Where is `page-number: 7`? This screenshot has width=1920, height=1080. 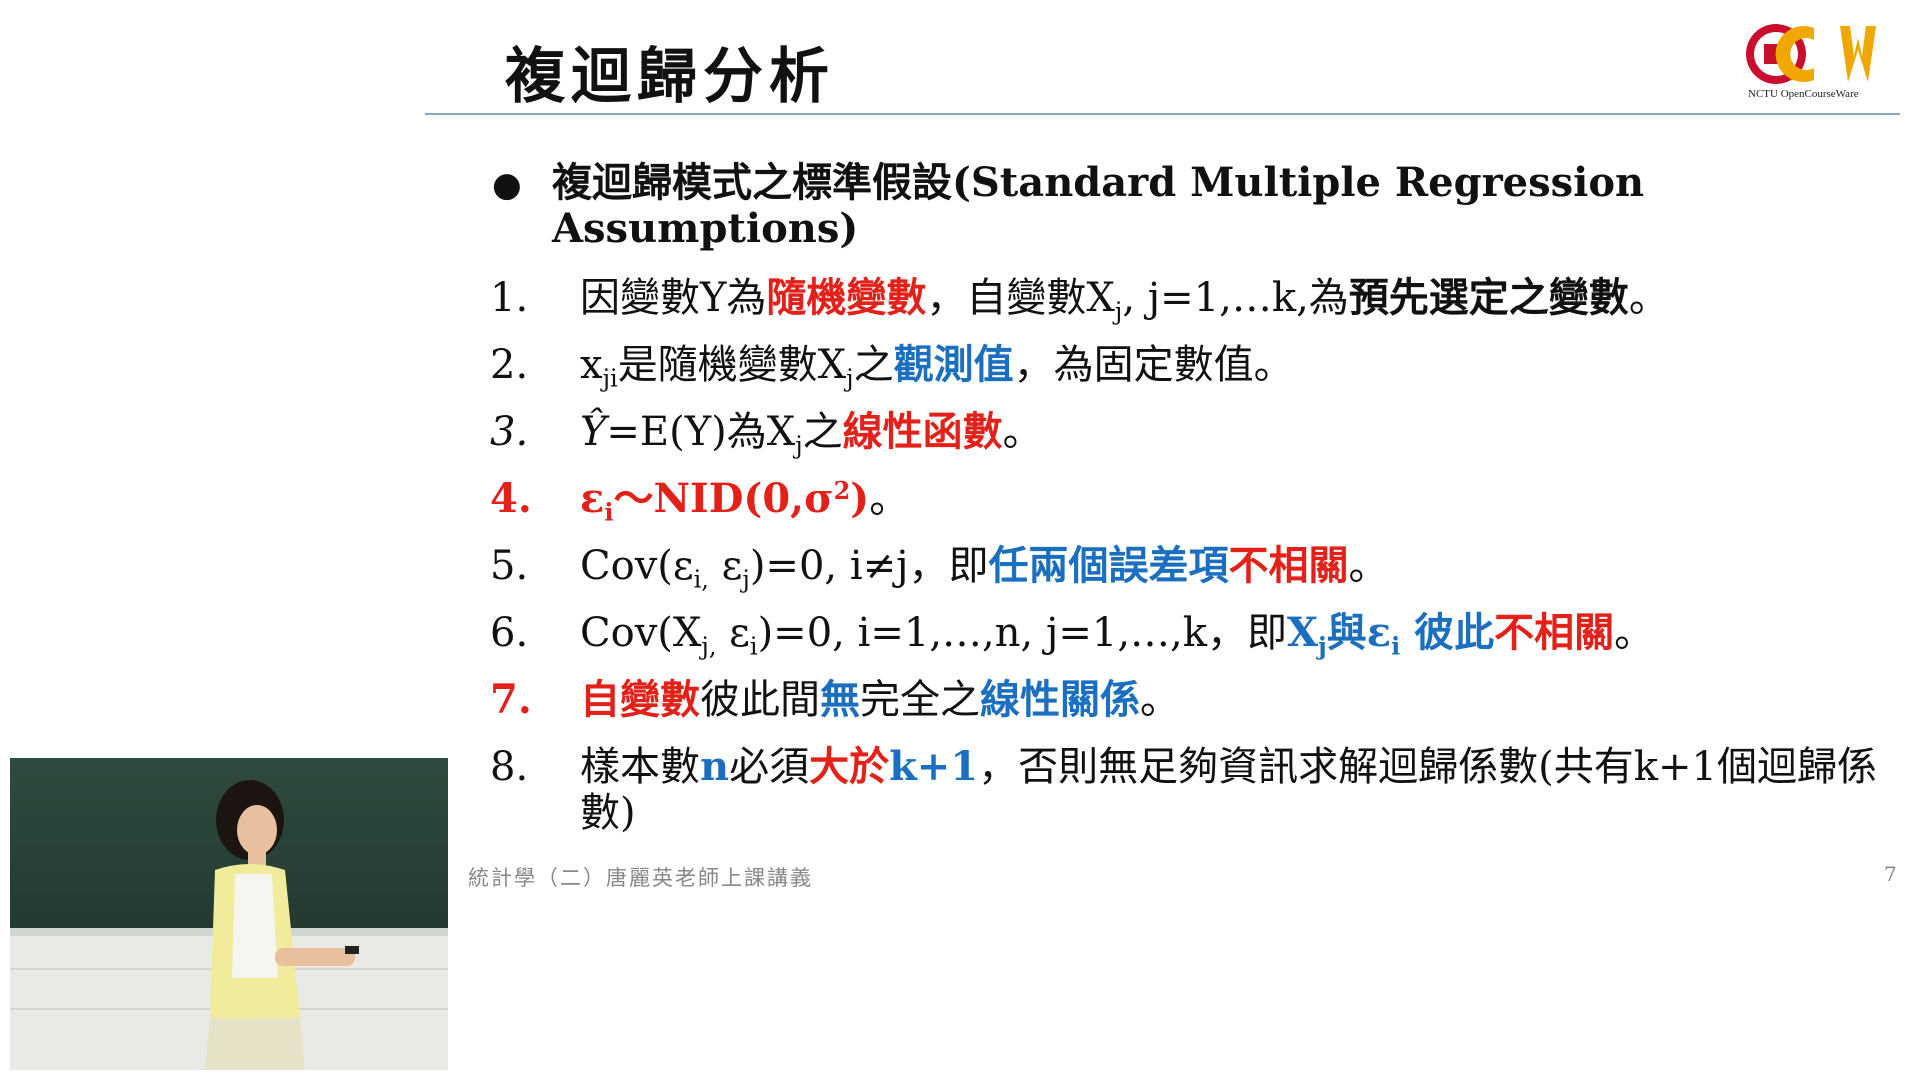
page-number: 7 is located at coordinates (1890, 874).